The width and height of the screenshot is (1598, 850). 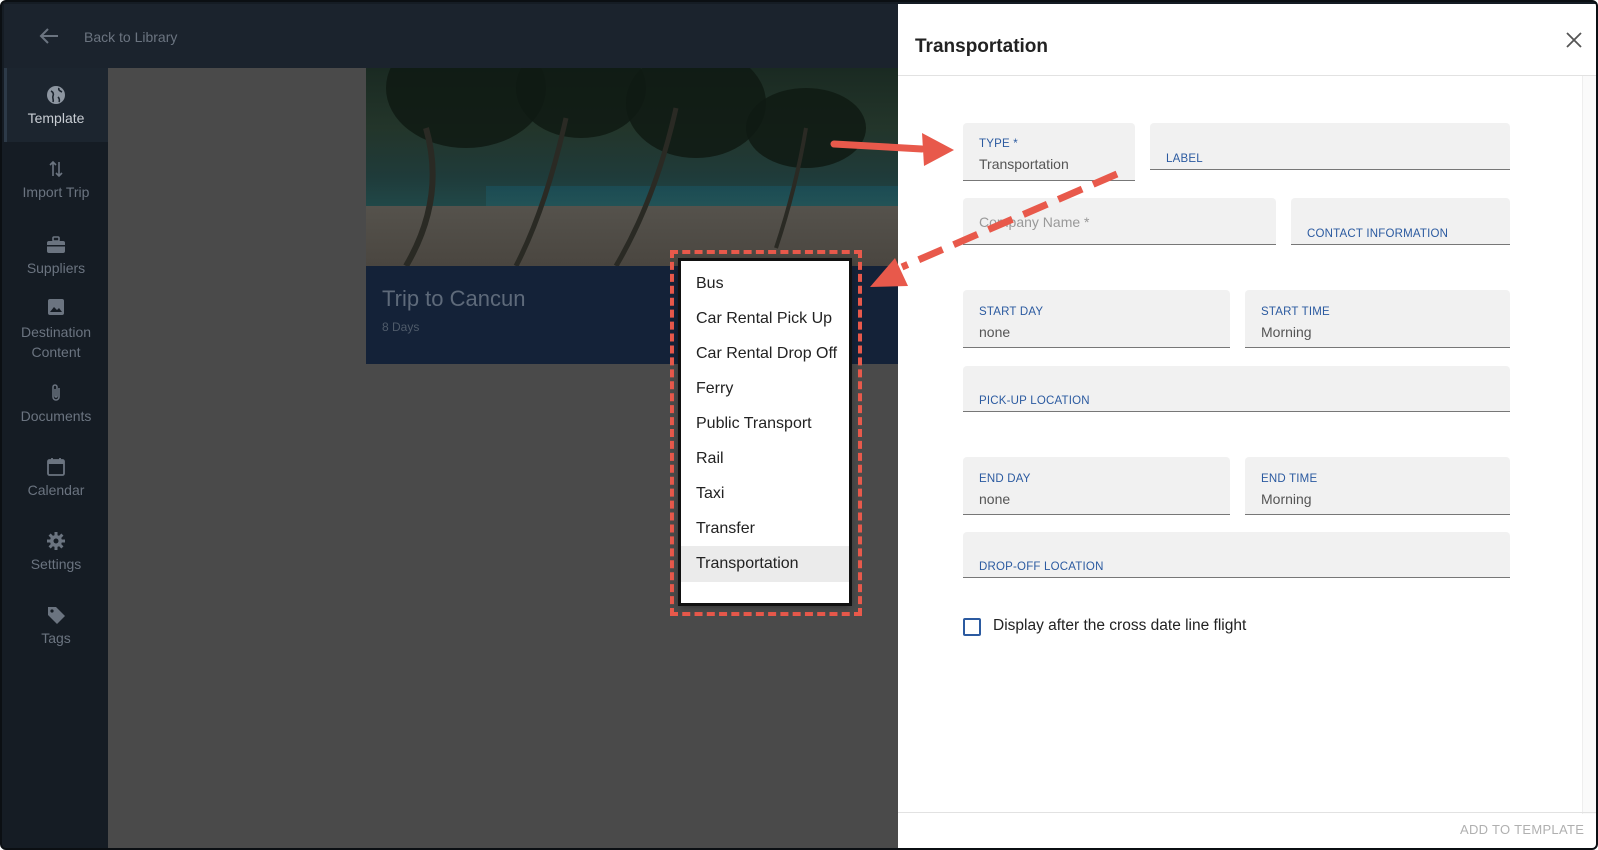 I want to click on trip-duration: 8 Days, so click(x=401, y=327).